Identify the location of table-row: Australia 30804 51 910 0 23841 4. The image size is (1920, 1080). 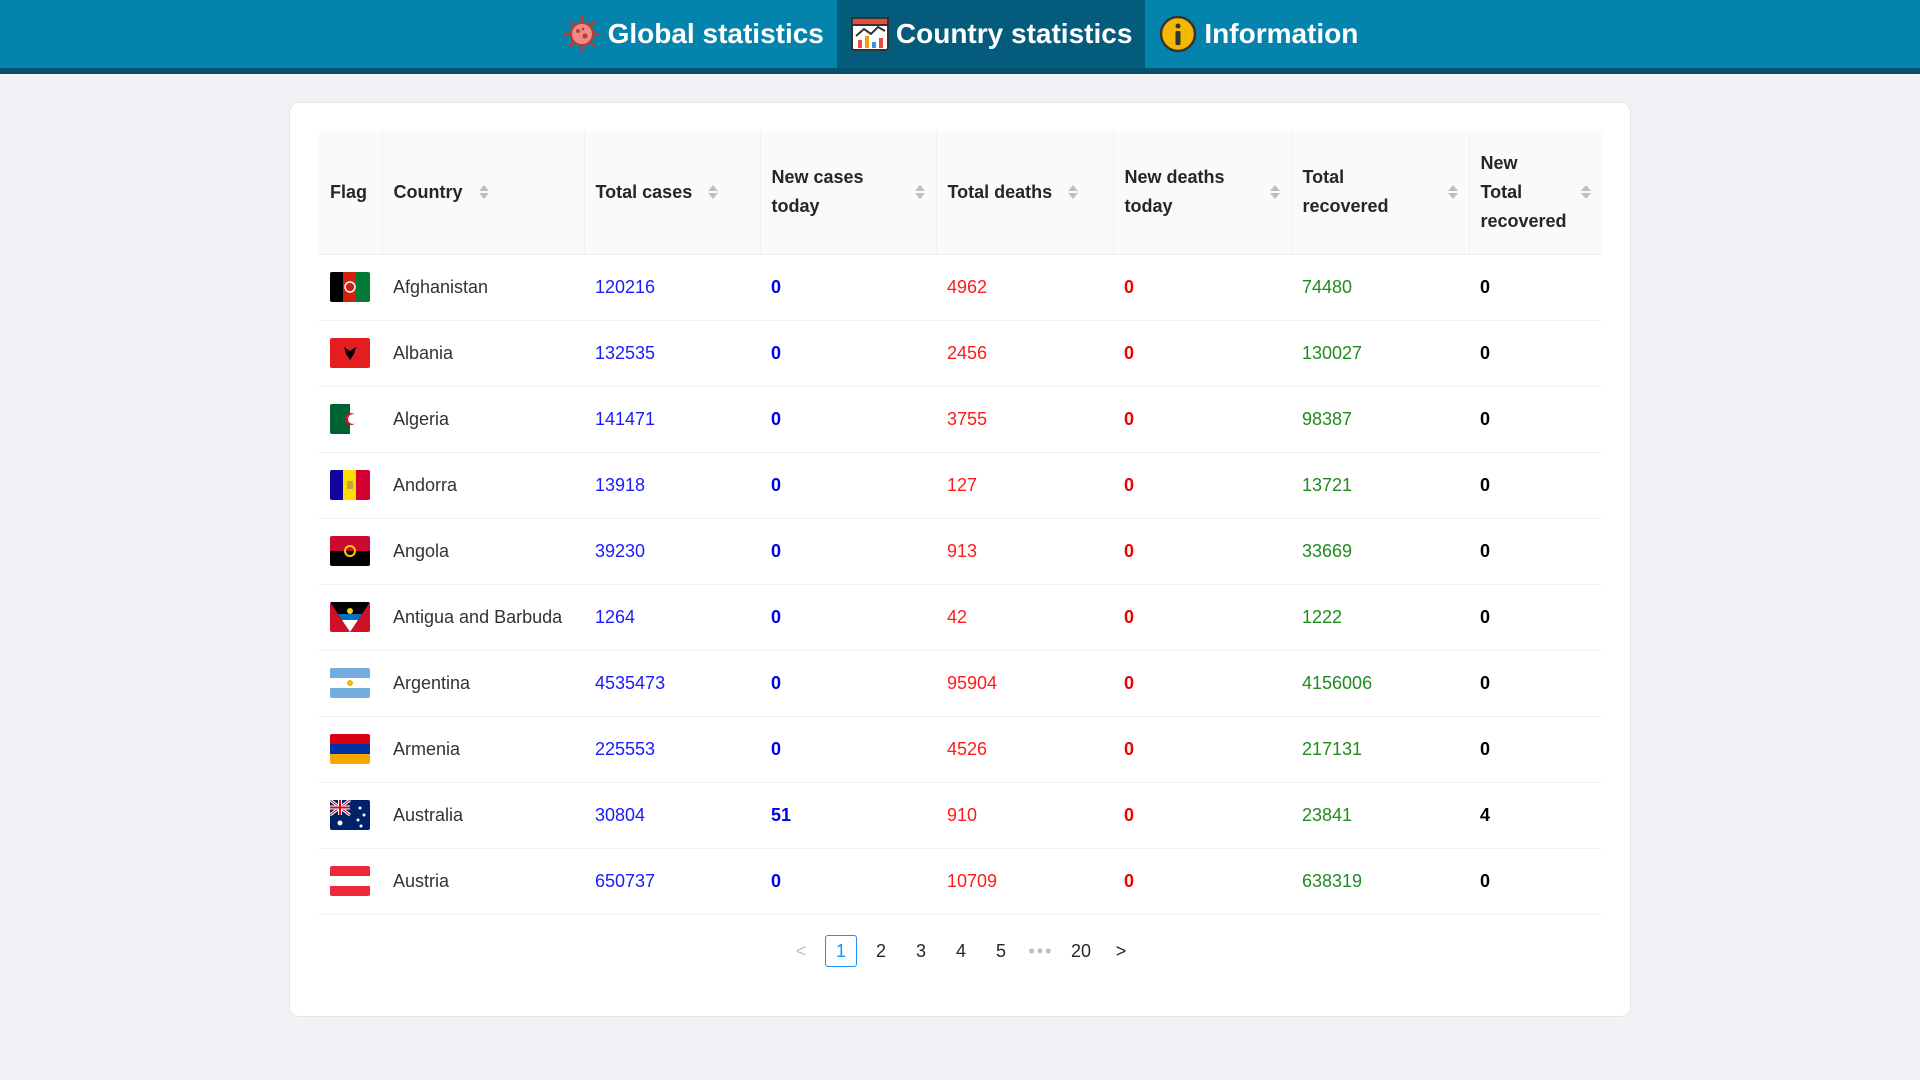
(960, 815).